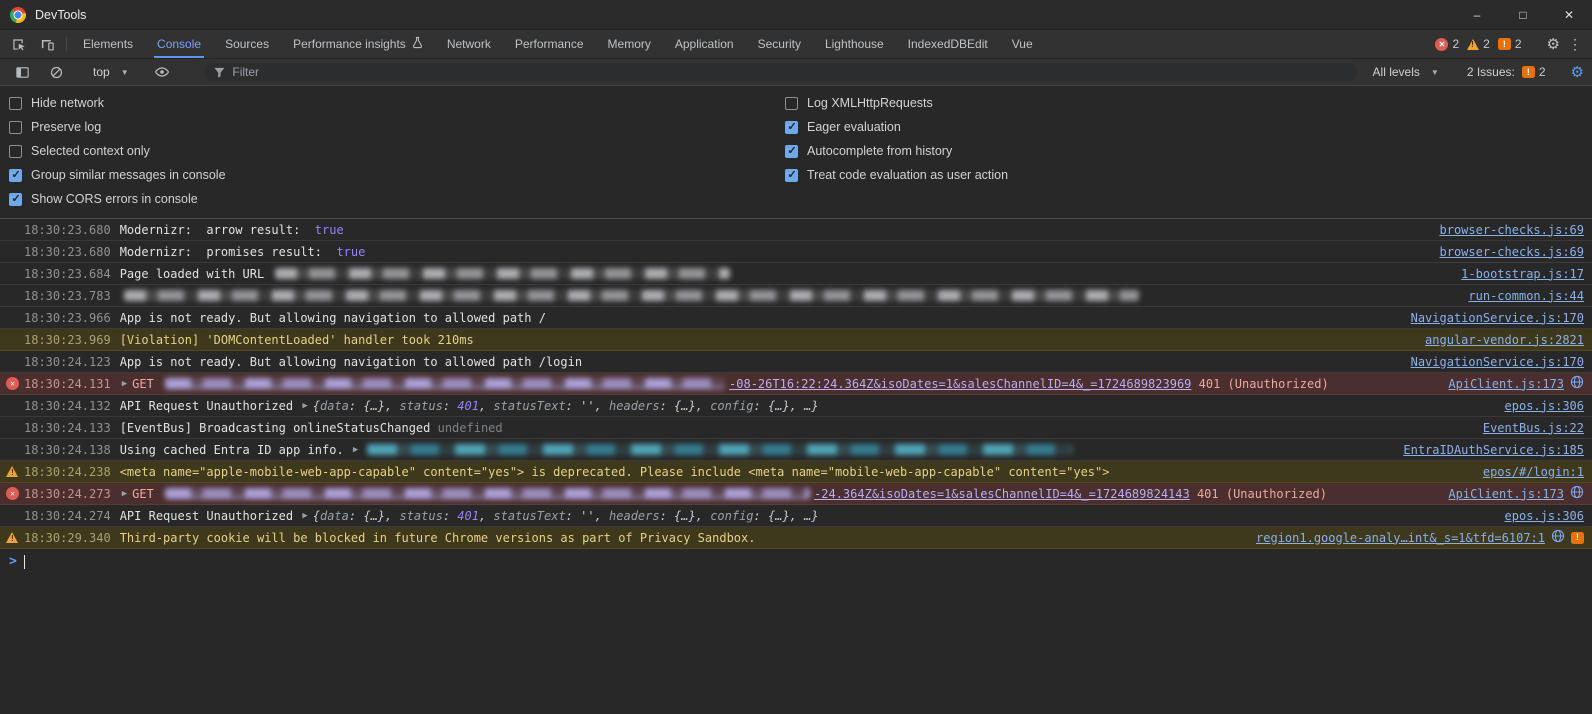  What do you see at coordinates (896, 175) in the screenshot?
I see `console-setting-treat-code-evaluation-as-user-action: Treat code evaluation as user action` at bounding box center [896, 175].